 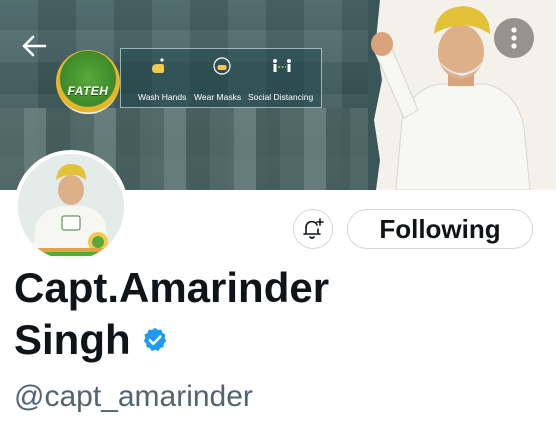 I want to click on campaign-label-wash-hands: Wash Hands, so click(x=162, y=97).